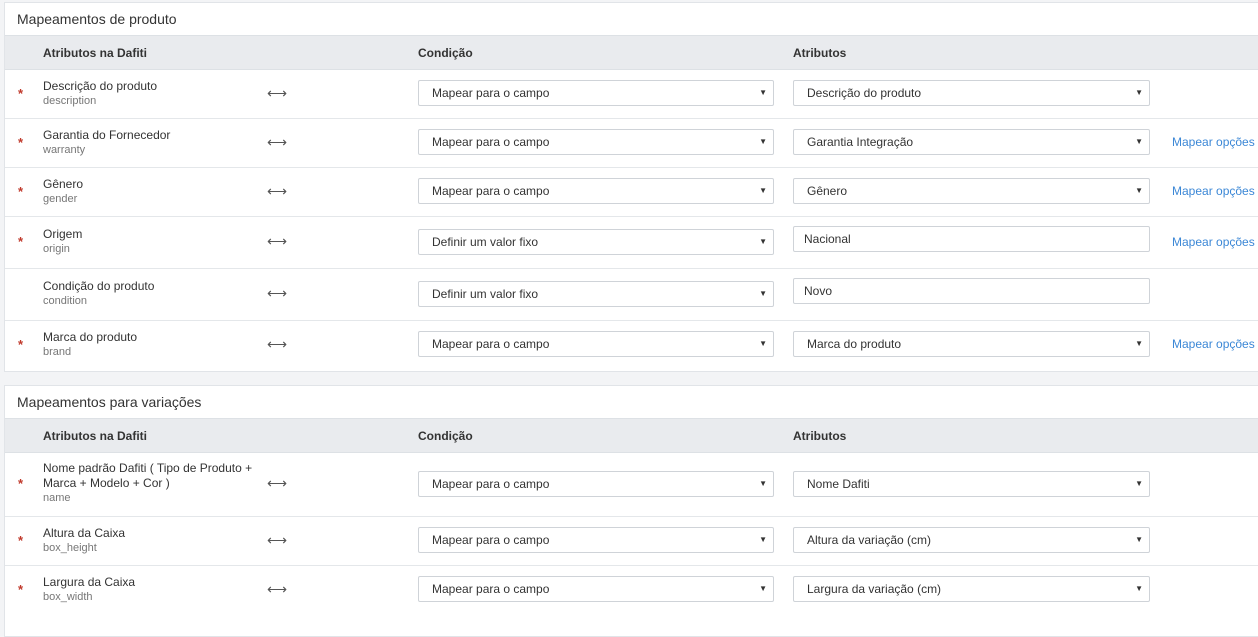  What do you see at coordinates (864, 93) in the screenshot?
I see `target-value: Descrição do produto` at bounding box center [864, 93].